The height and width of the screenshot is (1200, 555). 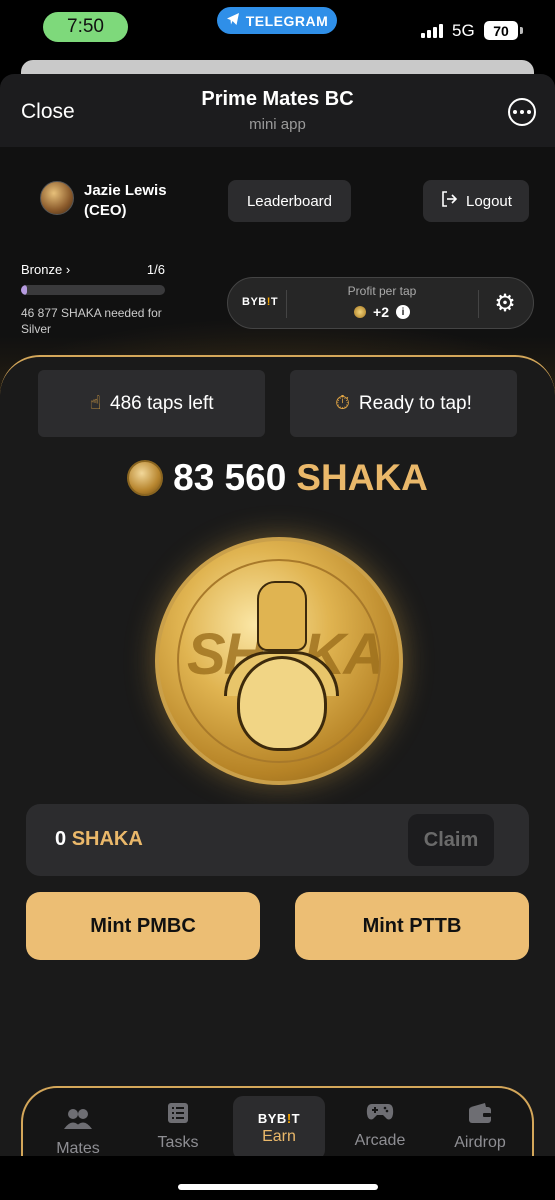 What do you see at coordinates (380, 1114) in the screenshot?
I see `gamepad-icon` at bounding box center [380, 1114].